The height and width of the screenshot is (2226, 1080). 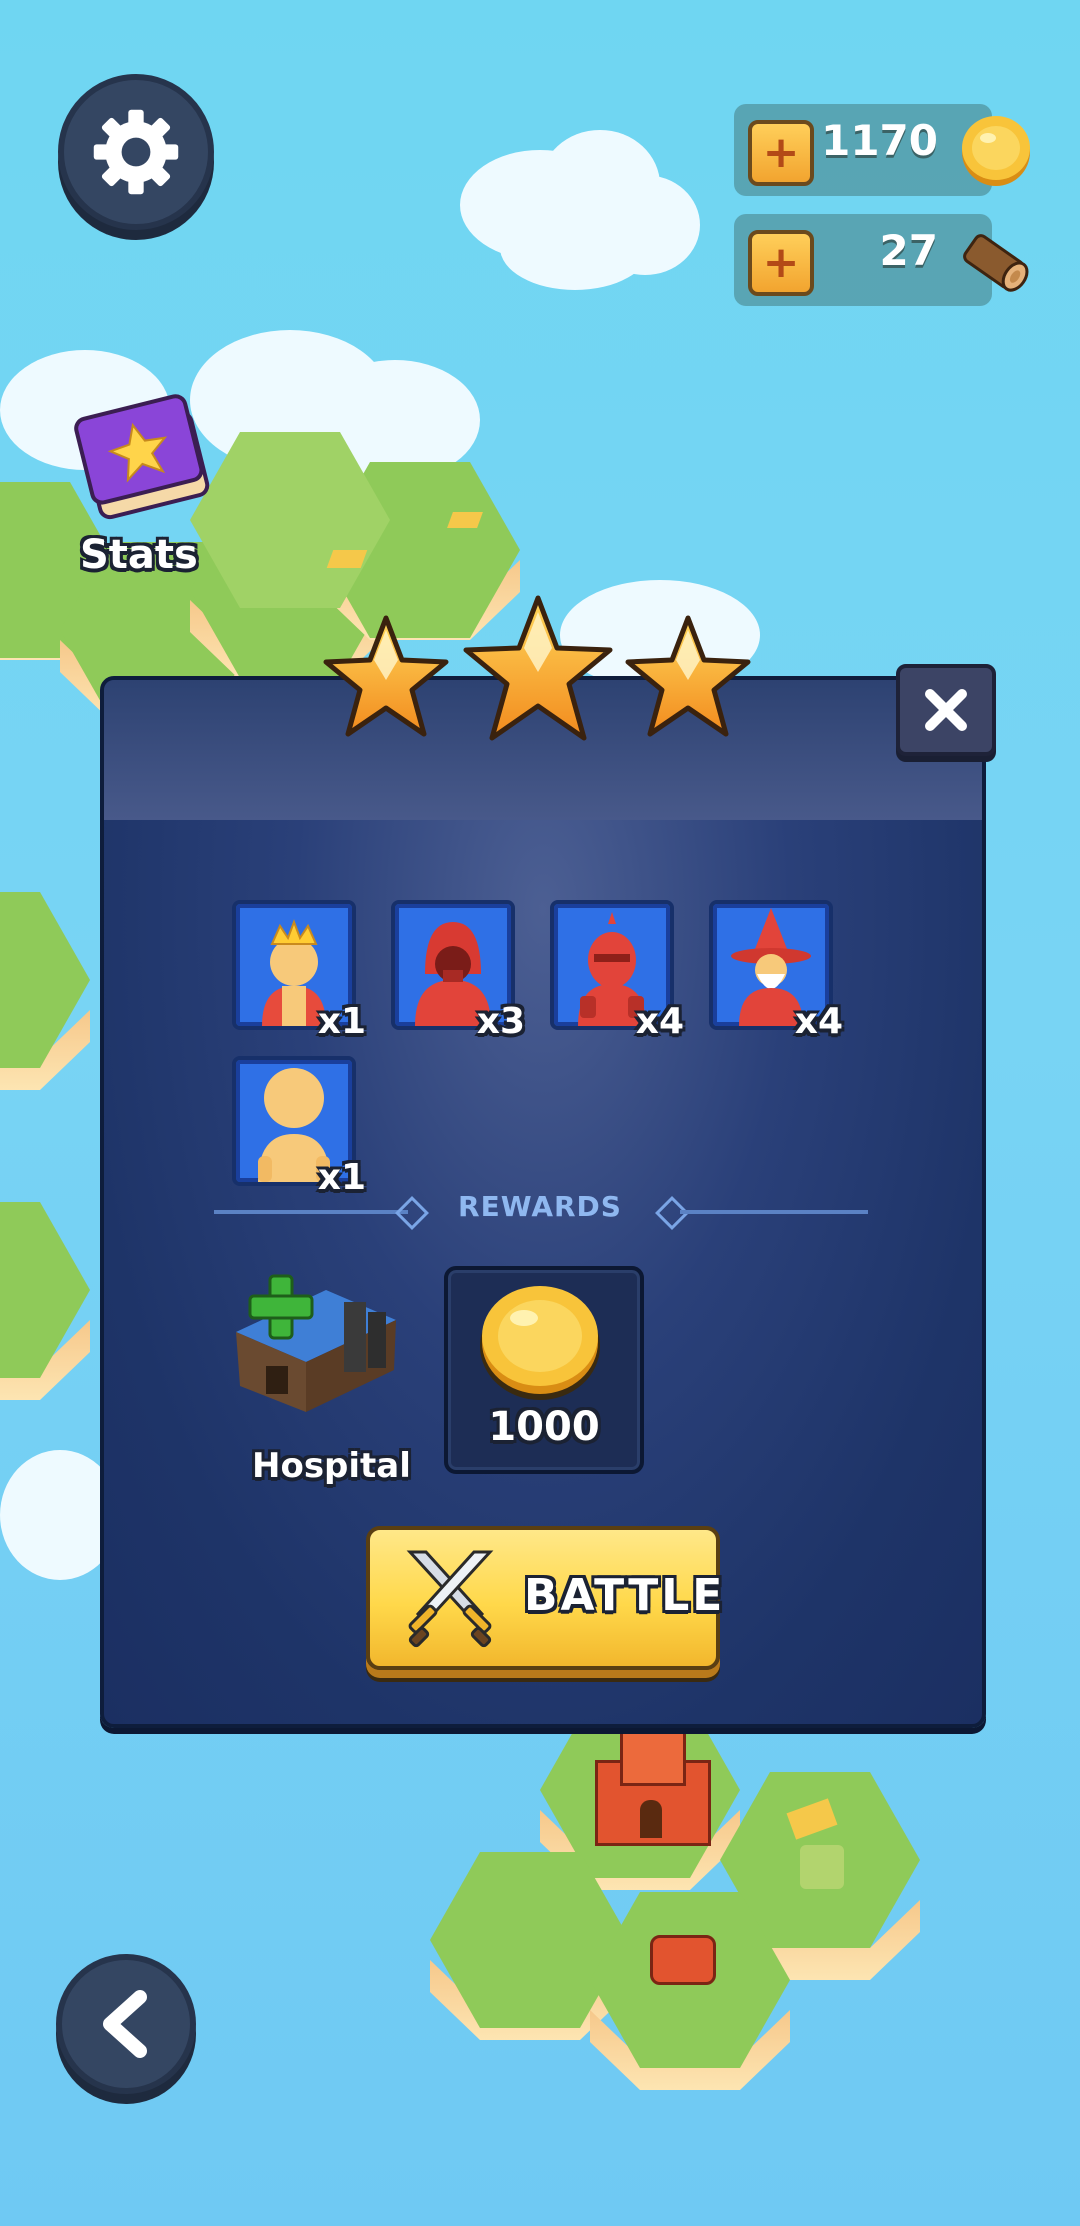 I want to click on close-button, so click(x=946, y=710).